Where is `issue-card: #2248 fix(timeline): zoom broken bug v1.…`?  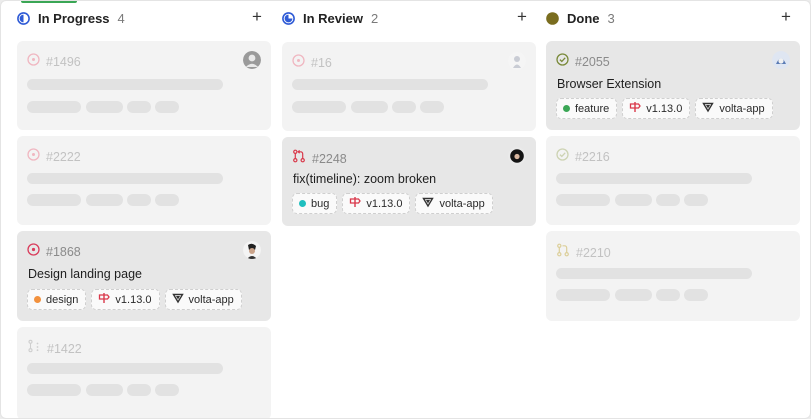
issue-card: #2248 fix(timeline): zoom broken bug v1.… is located at coordinates (409, 181).